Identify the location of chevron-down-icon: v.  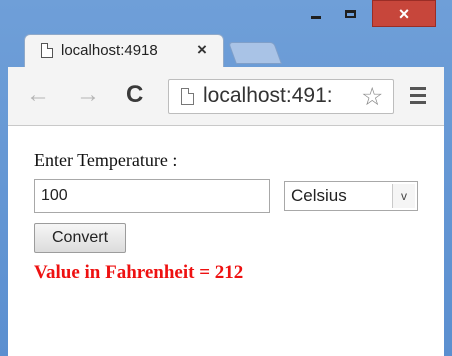
(403, 196).